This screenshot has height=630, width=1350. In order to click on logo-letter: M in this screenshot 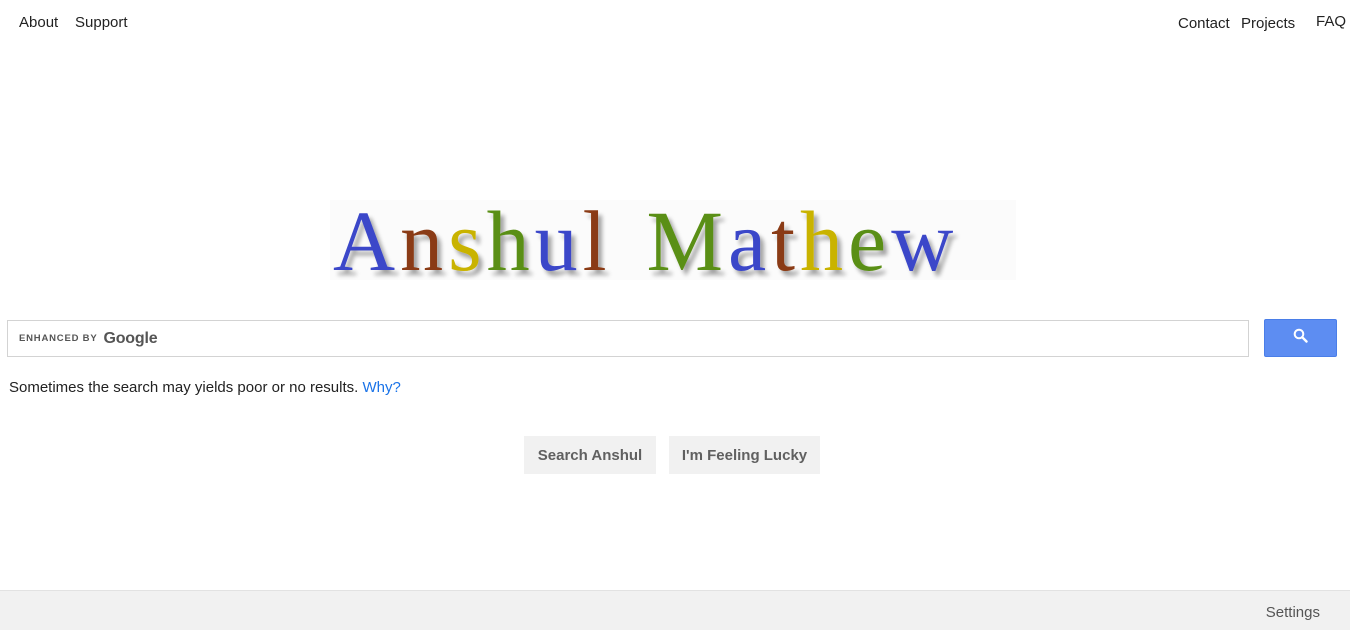, I will do `click(684, 240)`.